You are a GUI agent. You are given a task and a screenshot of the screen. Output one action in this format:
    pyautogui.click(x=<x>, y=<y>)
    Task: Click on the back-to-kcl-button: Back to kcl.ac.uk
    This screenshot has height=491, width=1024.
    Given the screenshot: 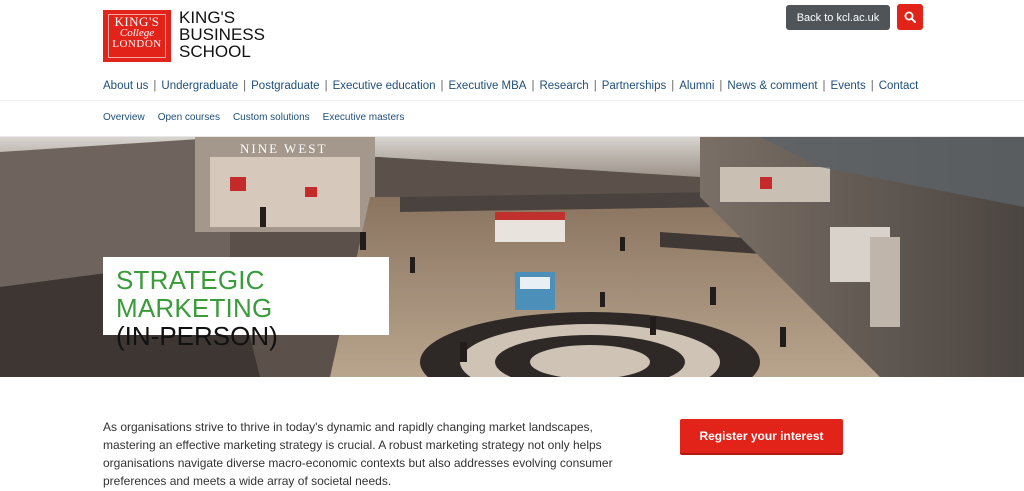 What is the action you would take?
    pyautogui.click(x=838, y=17)
    